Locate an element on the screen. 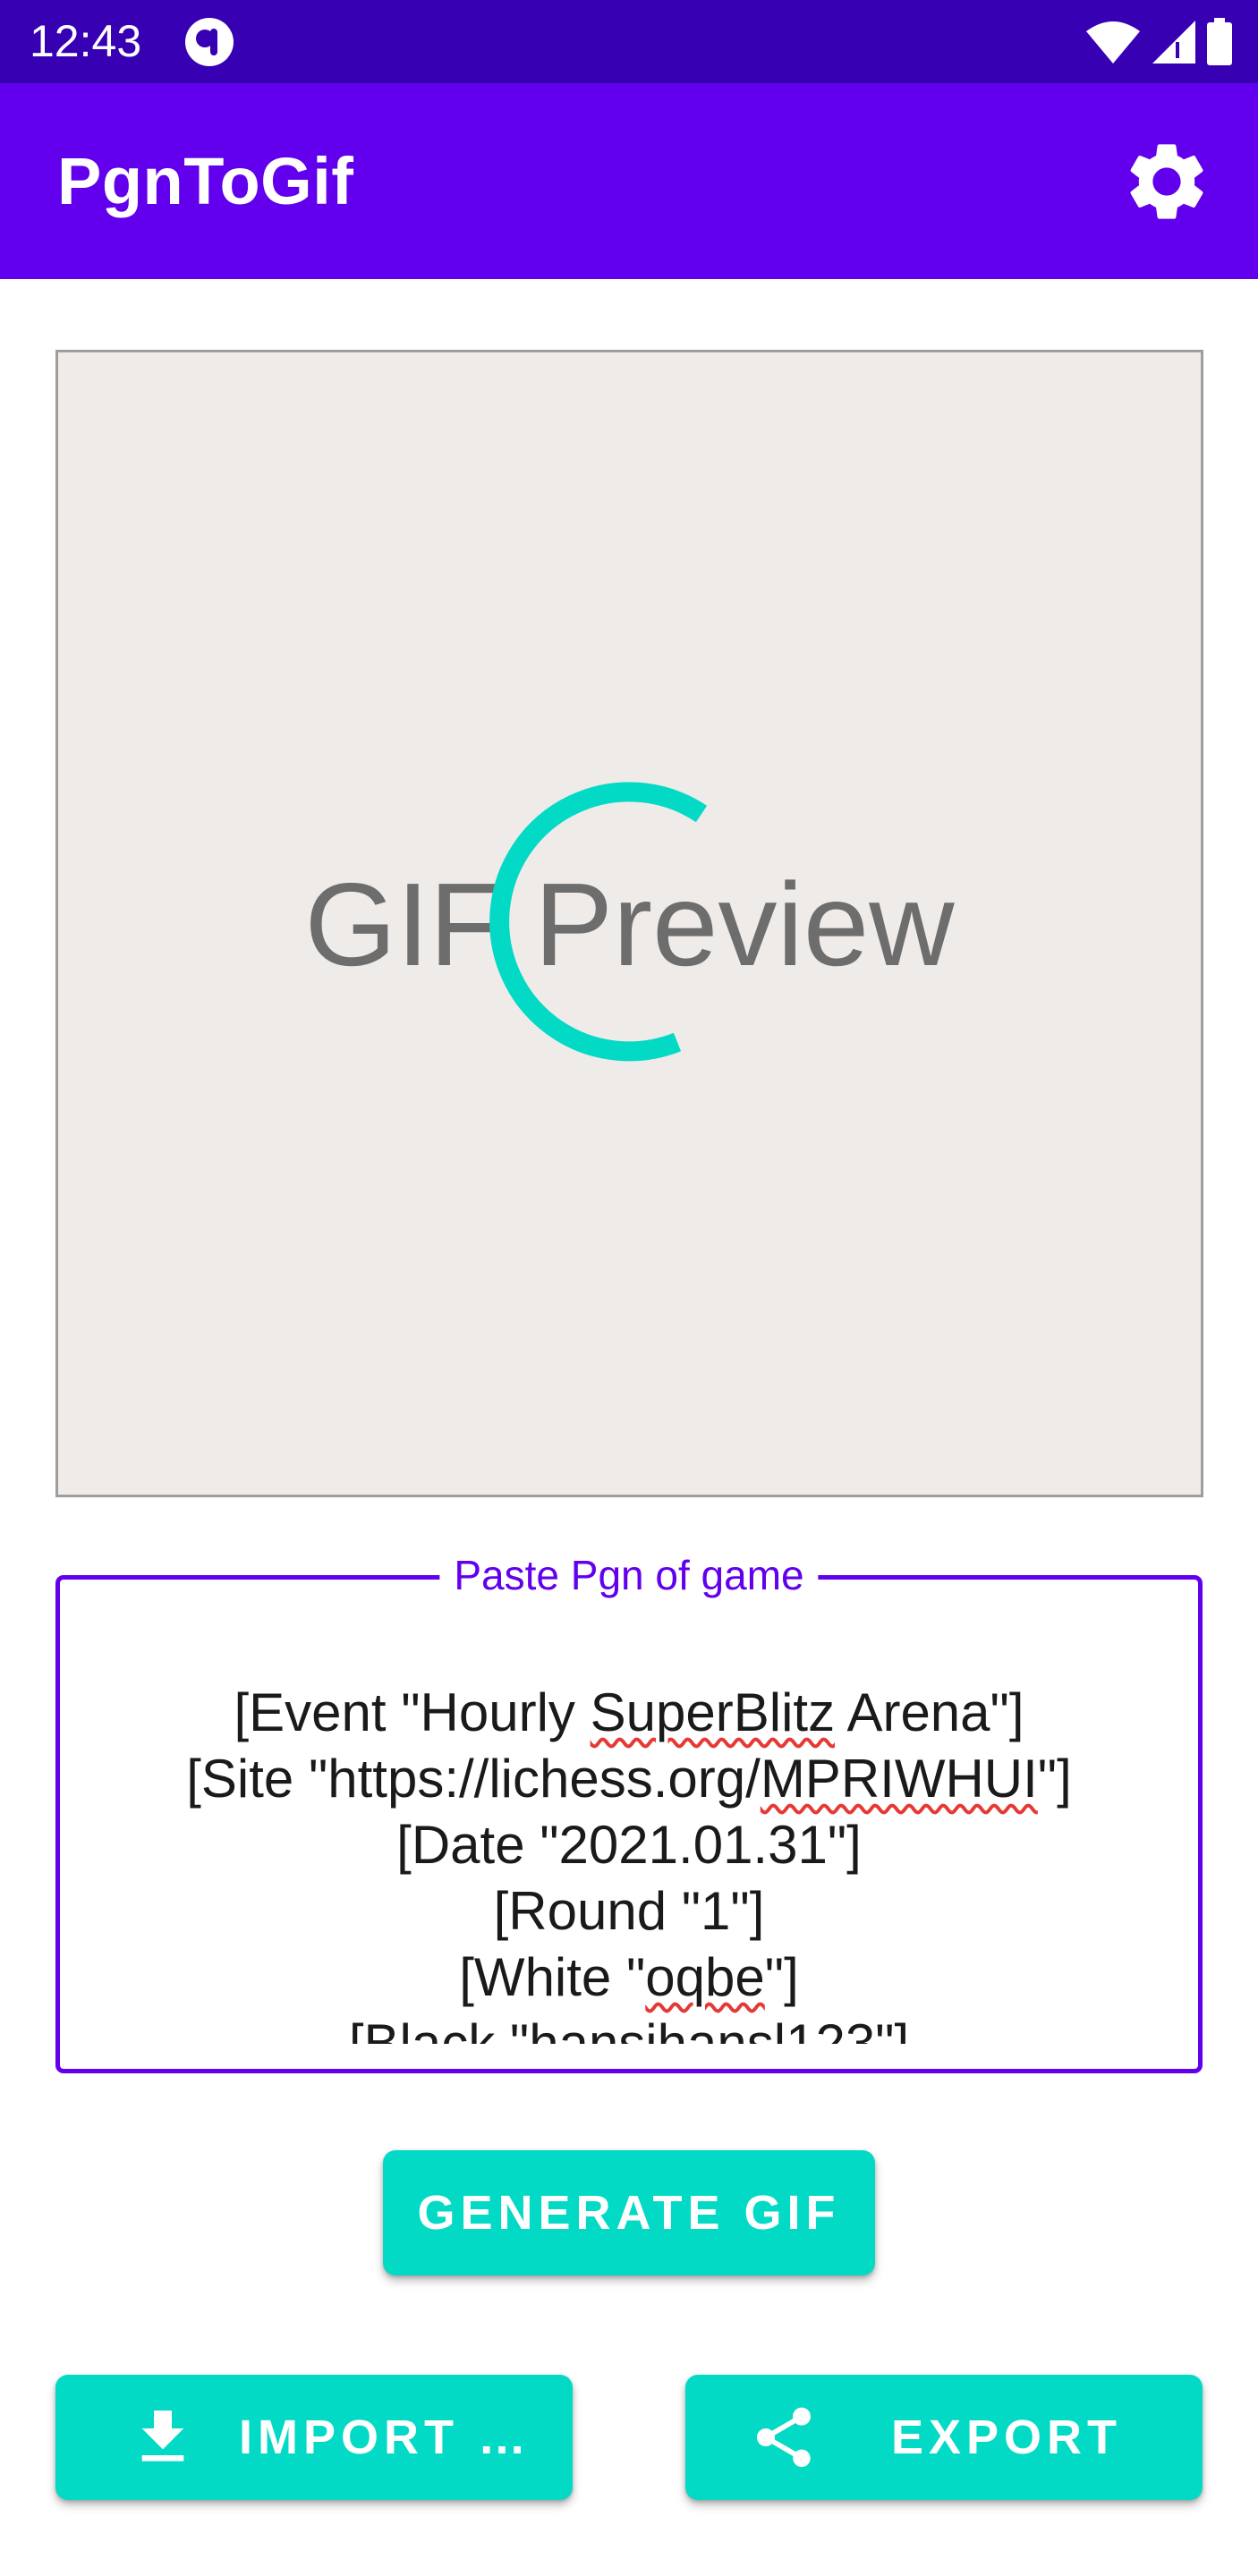 This screenshot has height=2576, width=1258. gear-icon is located at coordinates (1166, 181).